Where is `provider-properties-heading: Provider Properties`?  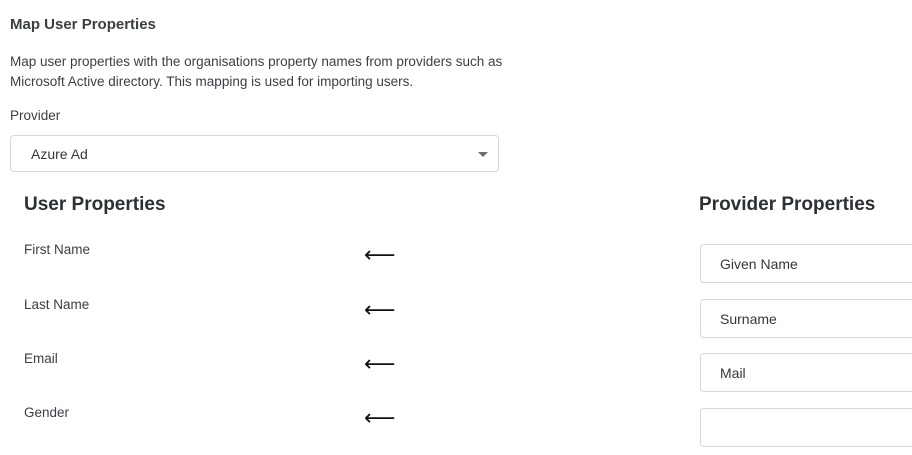 provider-properties-heading: Provider Properties is located at coordinates (787, 204).